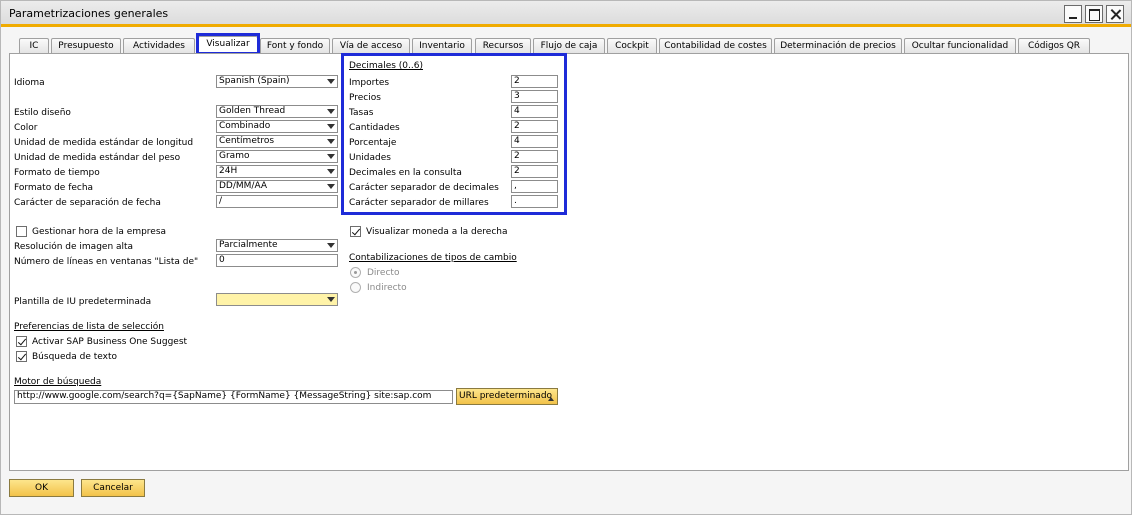  What do you see at coordinates (355, 287) in the screenshot?
I see `indirecto-radio` at bounding box center [355, 287].